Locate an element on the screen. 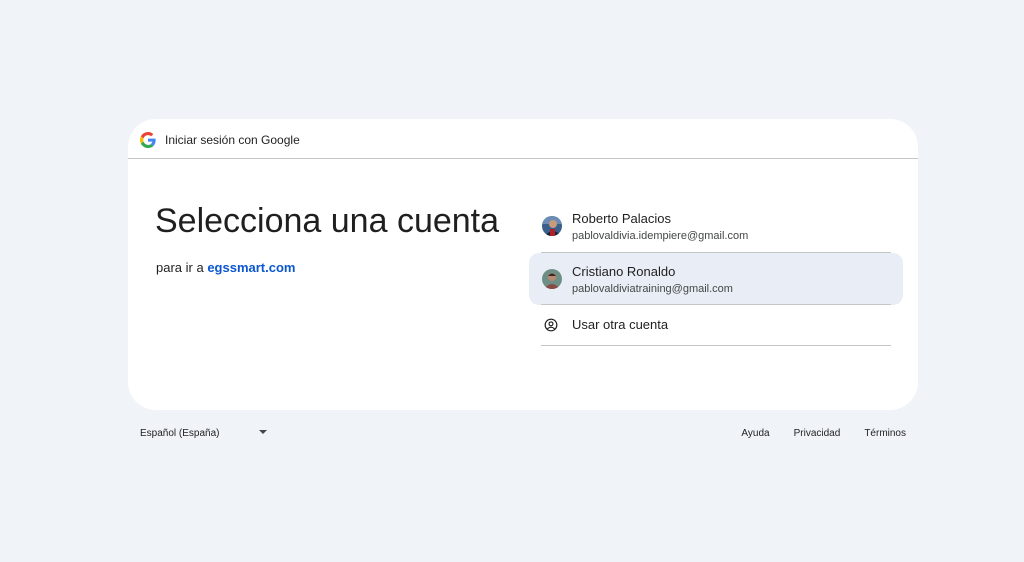 The width and height of the screenshot is (1024, 562). account-name: Cristiano Ronaldo is located at coordinates (624, 271).